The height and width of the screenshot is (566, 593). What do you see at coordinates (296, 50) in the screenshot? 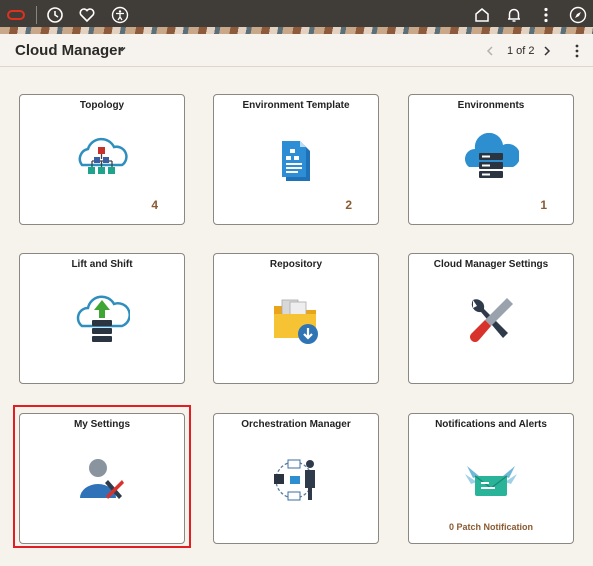
I see `page-header: Cloud Manager 1 of 2` at bounding box center [296, 50].